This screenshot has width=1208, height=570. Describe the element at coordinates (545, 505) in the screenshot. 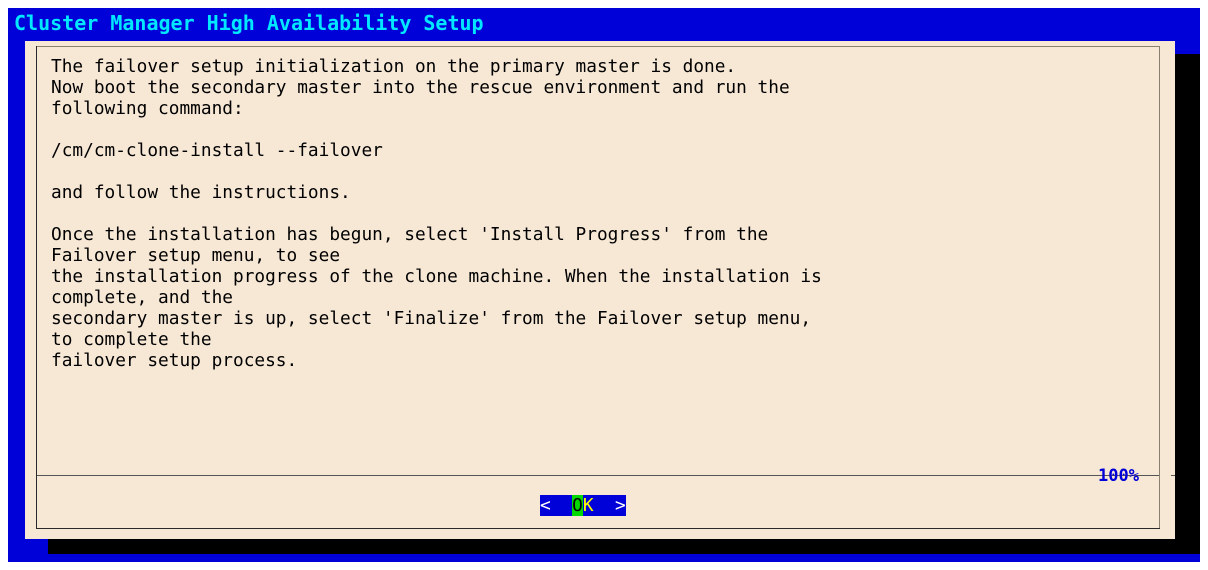

I see `ok-button-left-bracket: <` at that location.